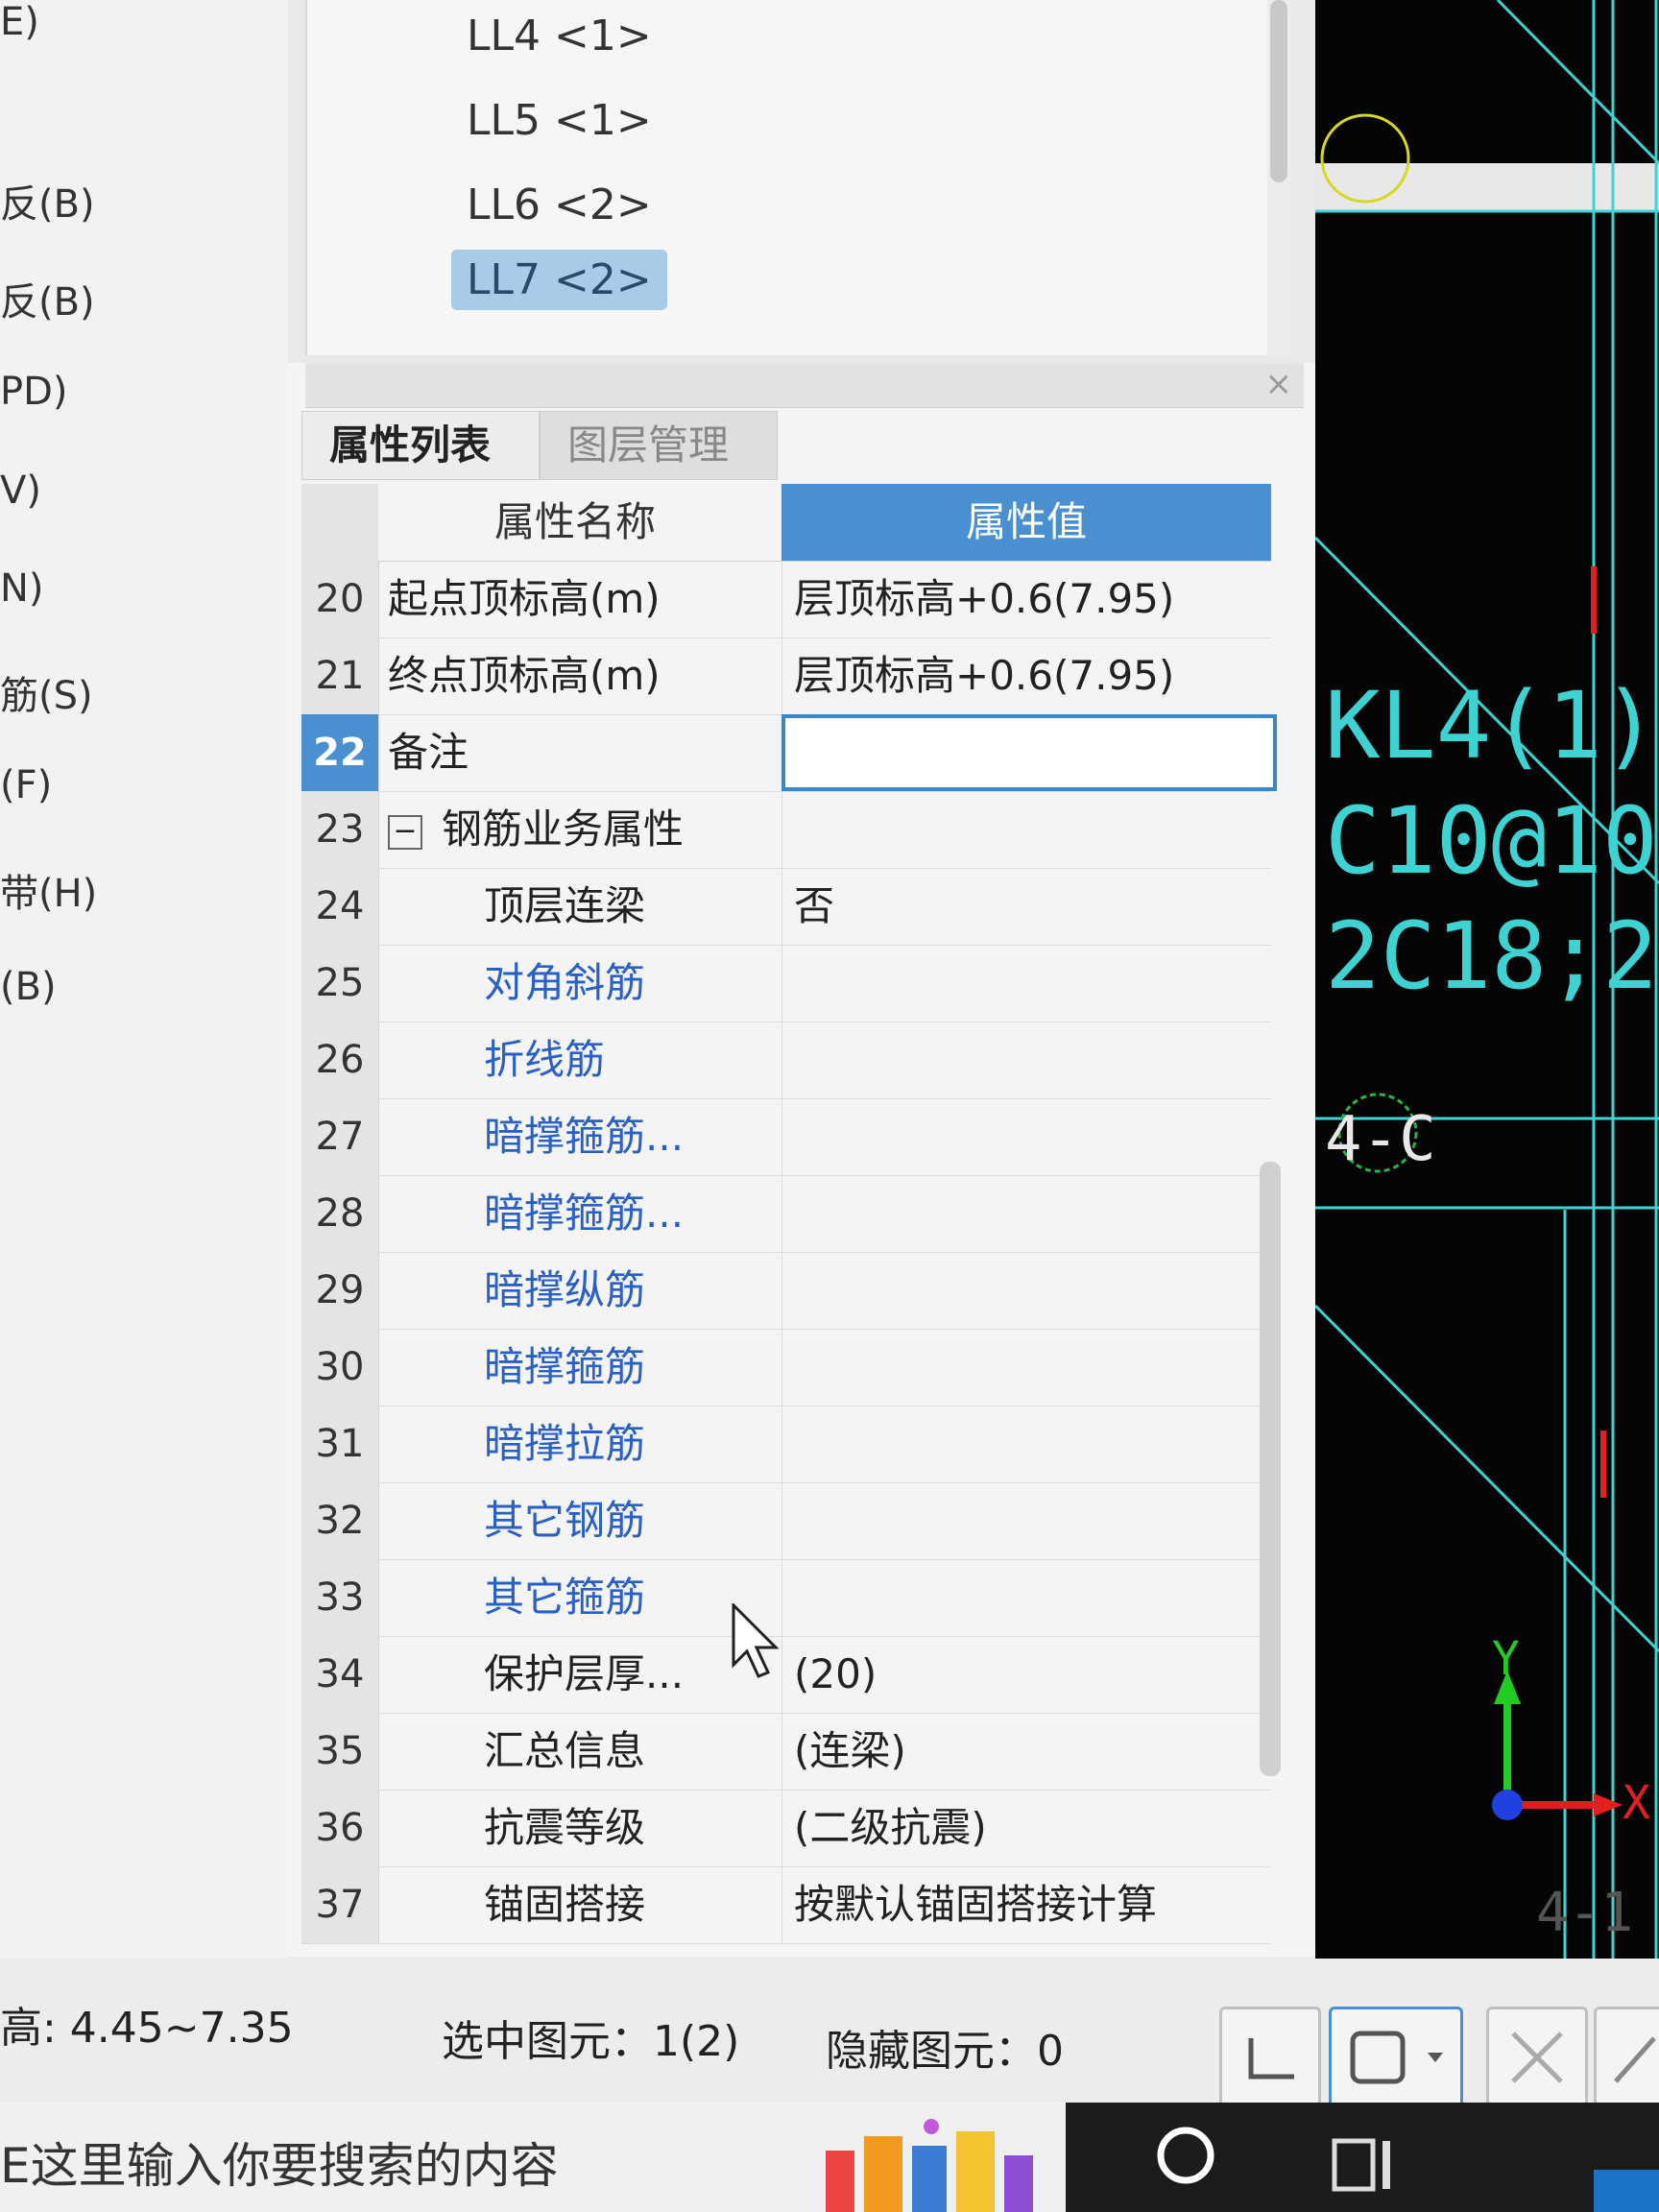 Image resolution: width=1659 pixels, height=2212 pixels. Describe the element at coordinates (340, 1828) in the screenshot. I see `row-number: 36` at that location.